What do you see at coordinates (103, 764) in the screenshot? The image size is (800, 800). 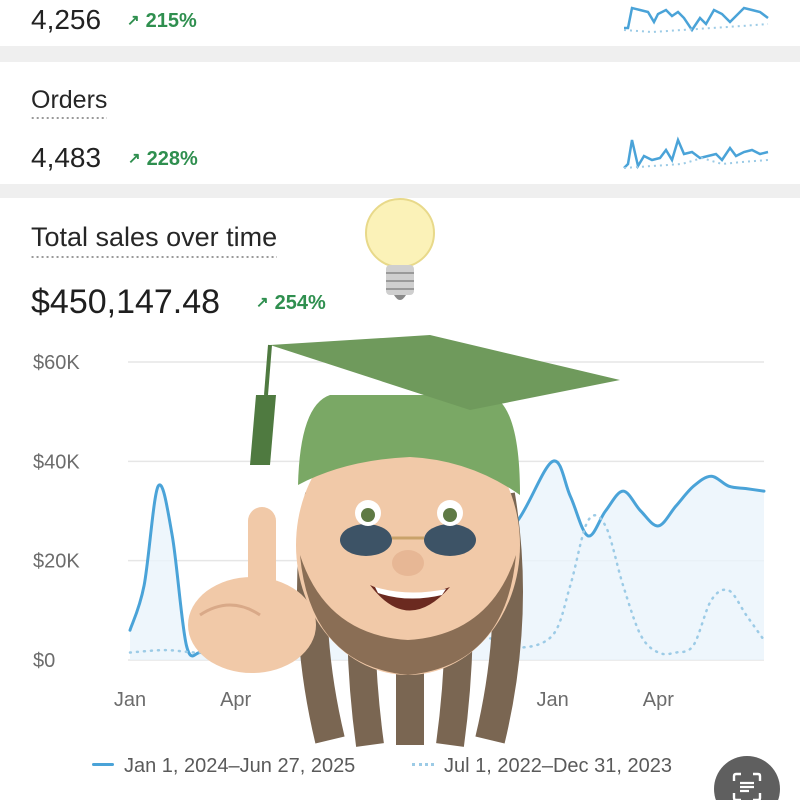 I see `legend-swatch-solid` at bounding box center [103, 764].